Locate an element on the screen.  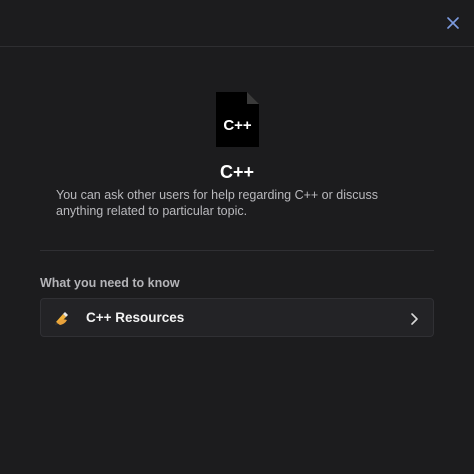
chevron-right-icon is located at coordinates (414, 318).